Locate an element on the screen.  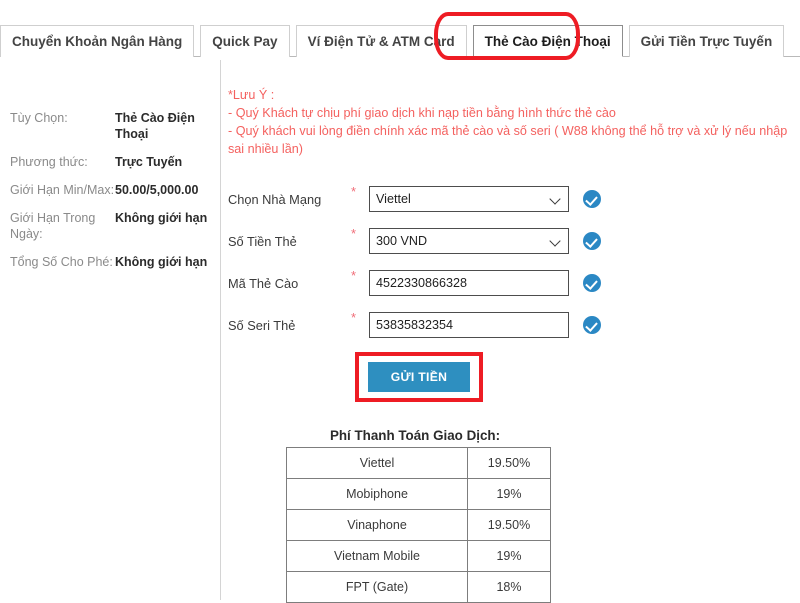
field-value: Viettel is located at coordinates (393, 199).